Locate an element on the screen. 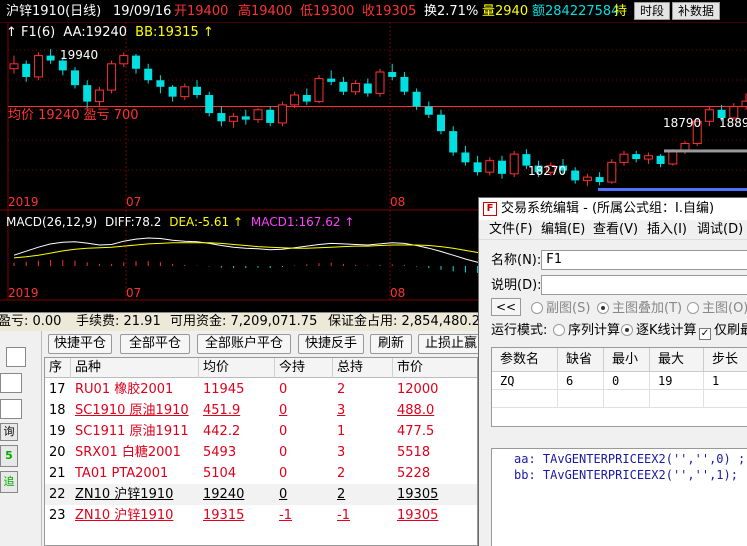 The image size is (747, 546). mode-tick: 逐K线计算 is located at coordinates (659, 331).